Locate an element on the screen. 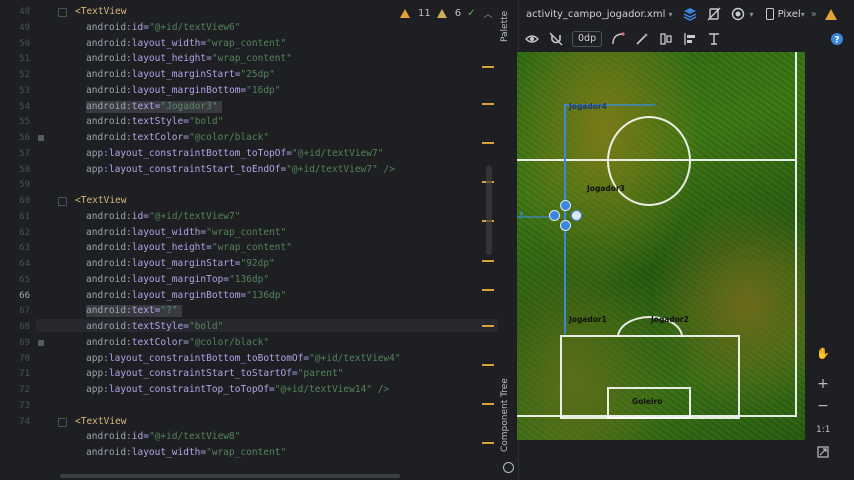 This screenshot has height=480, width=854. constraint-handle-top is located at coordinates (565, 205).